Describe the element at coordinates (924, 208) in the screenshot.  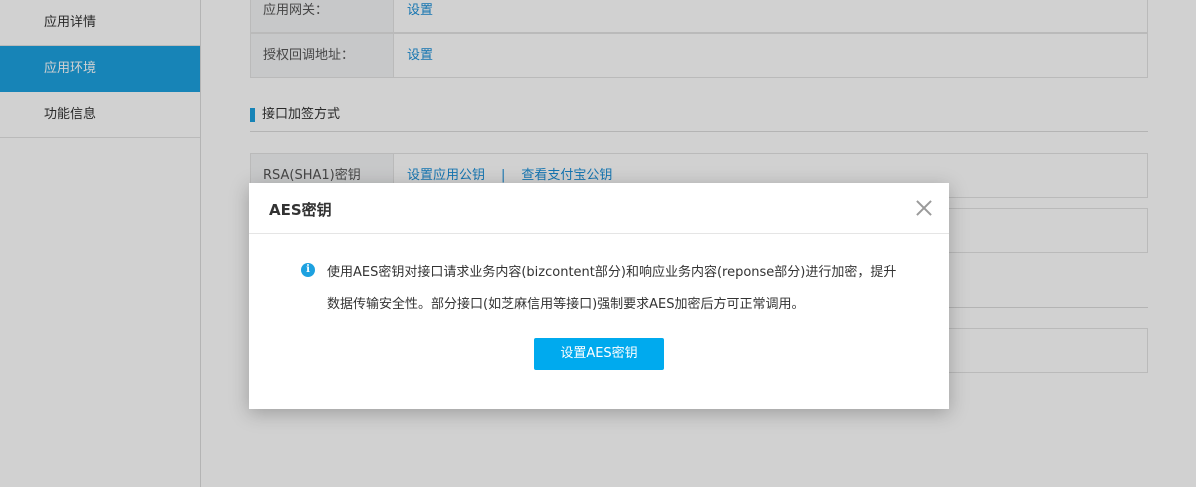
I see `close-icon` at that location.